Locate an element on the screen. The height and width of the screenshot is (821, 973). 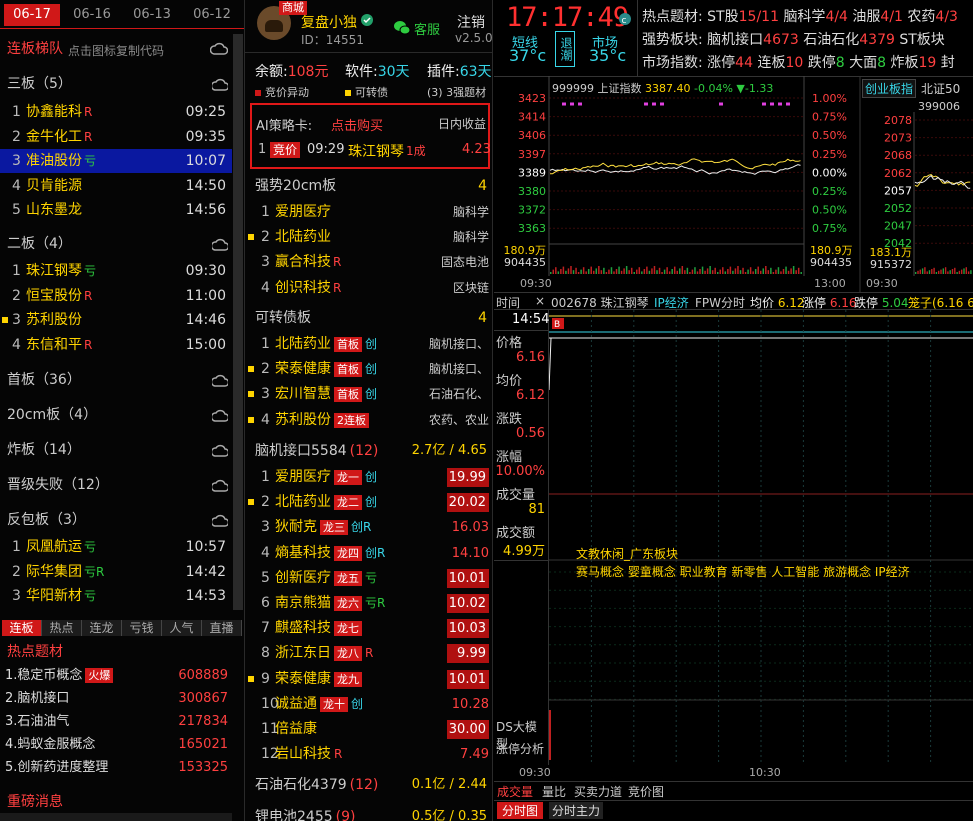
stock-name: 北陆药业 首板创 is located at coordinates (326, 344).